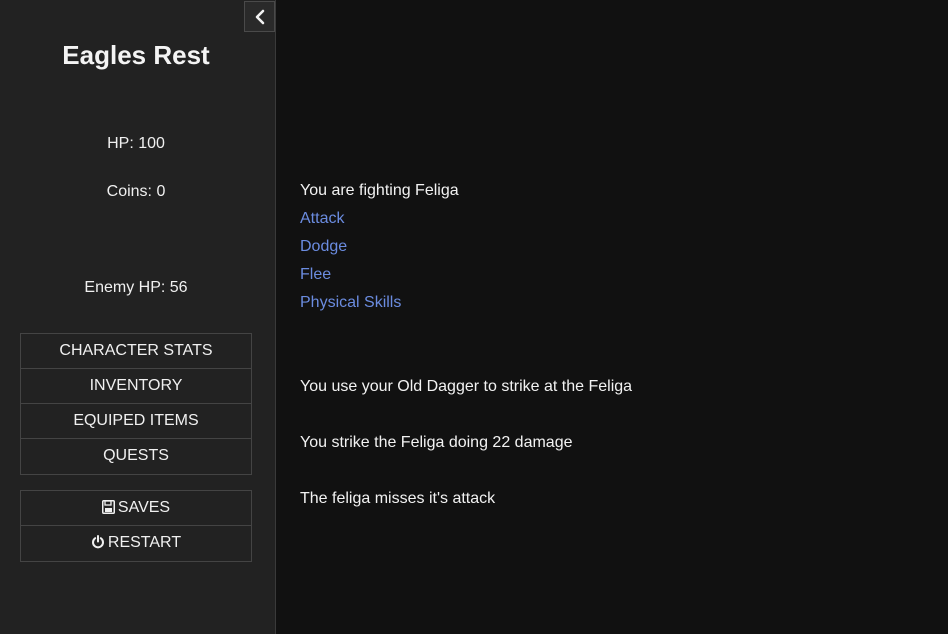 This screenshot has height=634, width=948. I want to click on saves-button: SAVES, so click(136, 508).